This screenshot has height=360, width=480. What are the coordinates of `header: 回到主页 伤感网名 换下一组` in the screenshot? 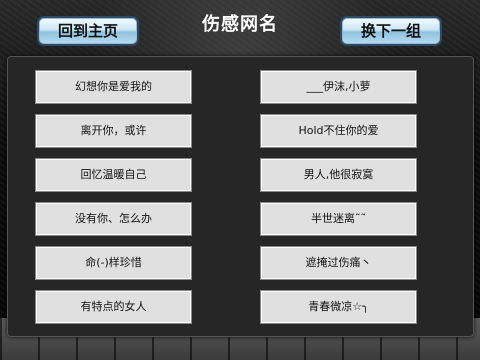 It's located at (240, 25).